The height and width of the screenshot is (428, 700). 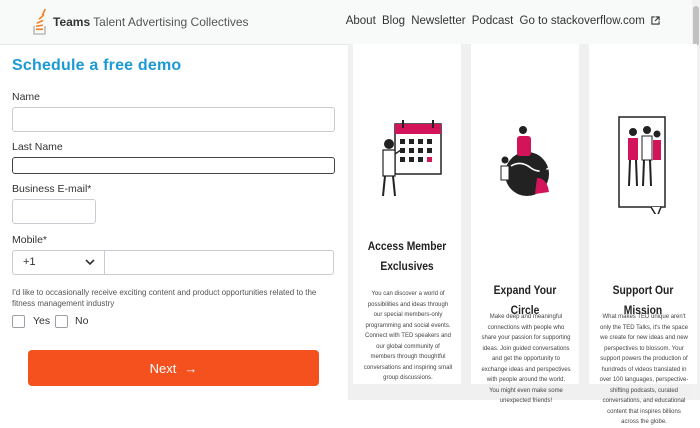 What do you see at coordinates (29, 262) in the screenshot?
I see `country-code-value: +1` at bounding box center [29, 262].